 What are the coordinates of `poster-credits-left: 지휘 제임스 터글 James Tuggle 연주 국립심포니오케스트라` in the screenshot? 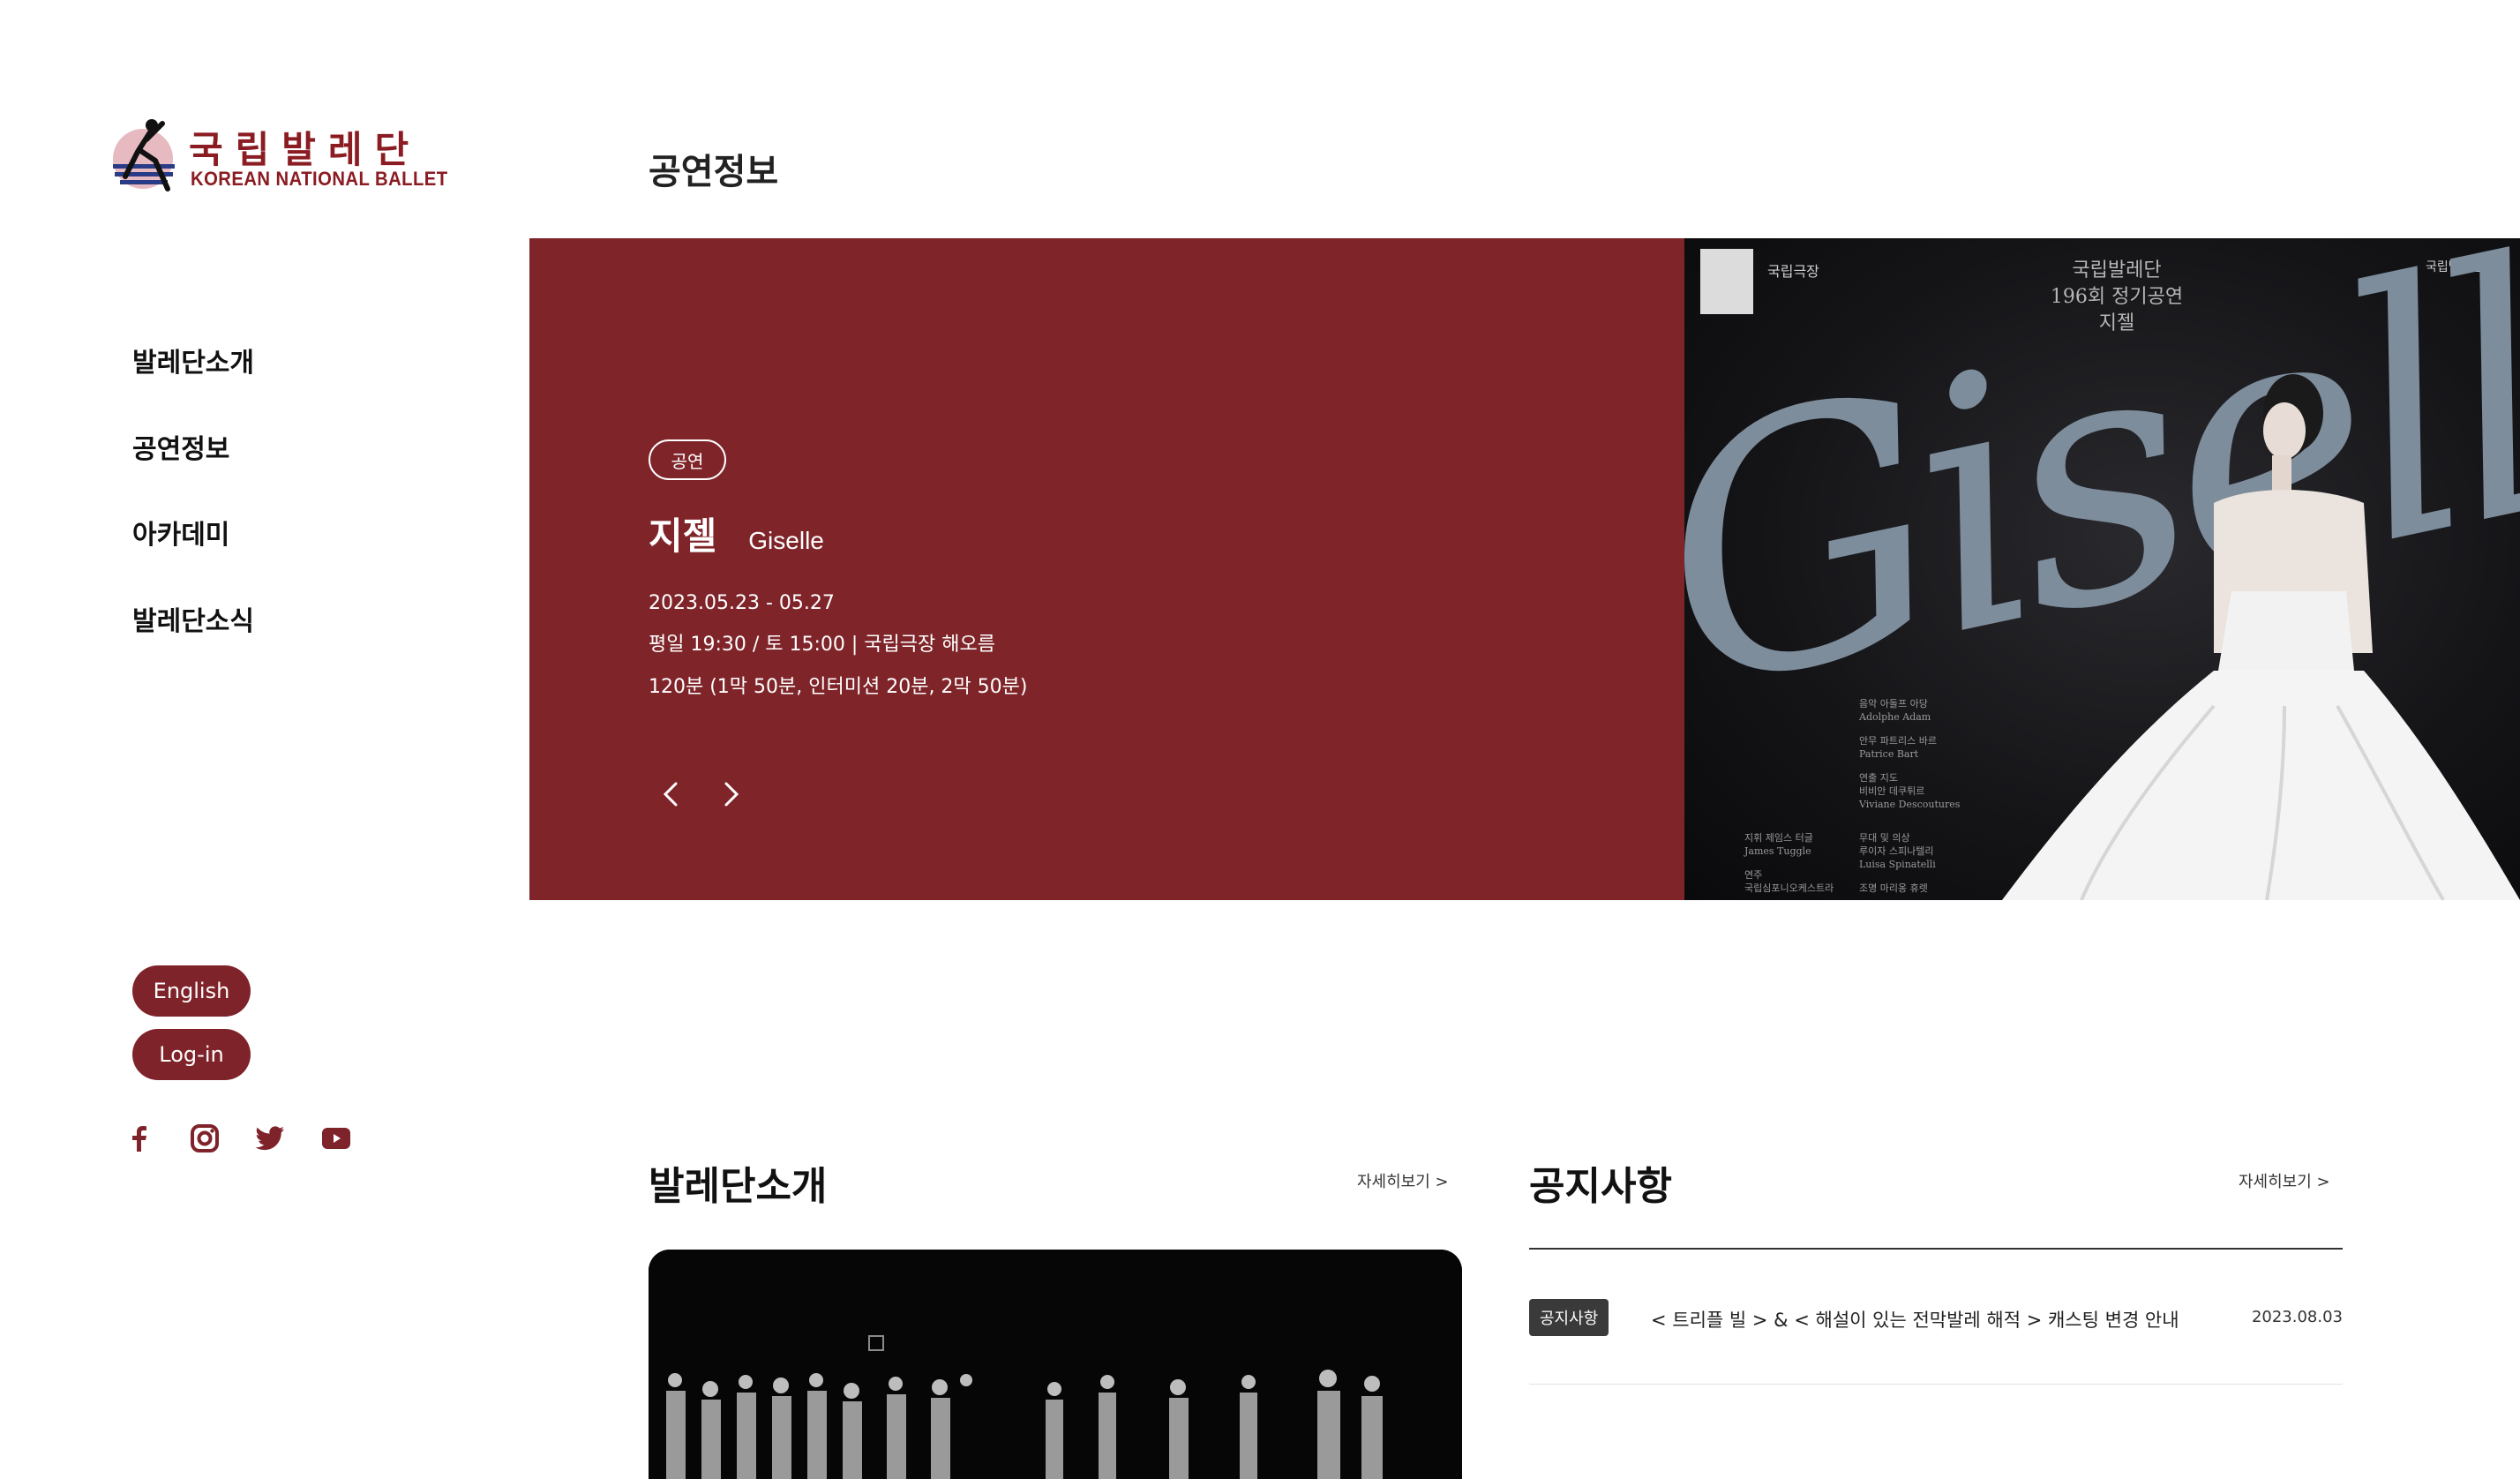 It's located at (1789, 863).